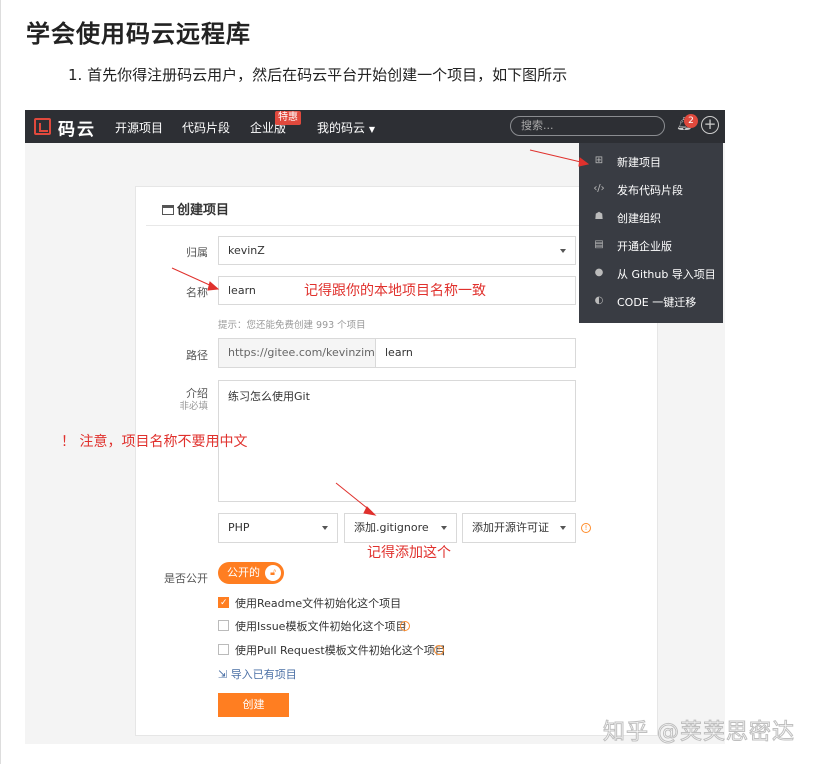 This screenshot has height=764, width=826. Describe the element at coordinates (699, 733) in the screenshot. I see `zhihu-watermark: 知乎 @荚荚思密达` at that location.